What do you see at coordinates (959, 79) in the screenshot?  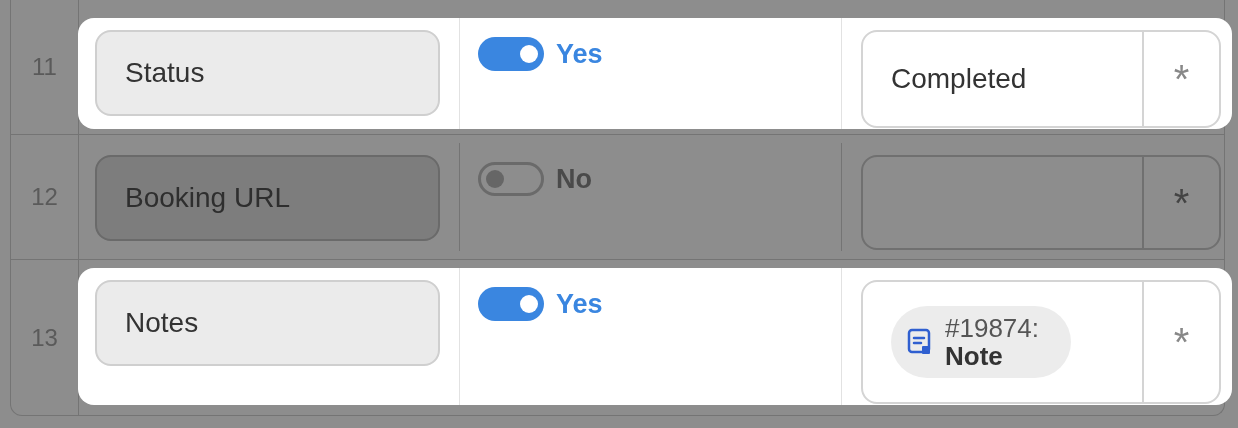 I see `value-text: Completed` at bounding box center [959, 79].